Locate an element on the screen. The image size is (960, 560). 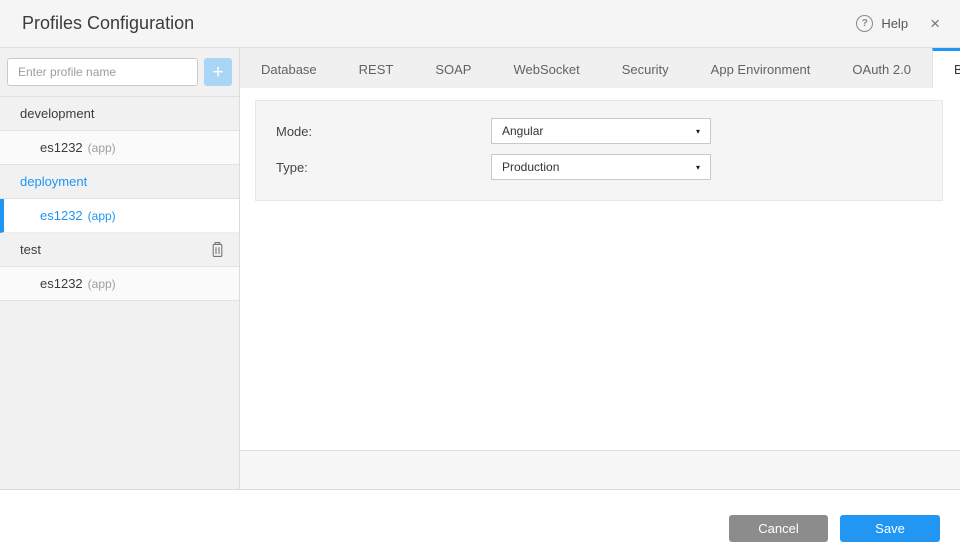
add-profile-button: + is located at coordinates (218, 72).